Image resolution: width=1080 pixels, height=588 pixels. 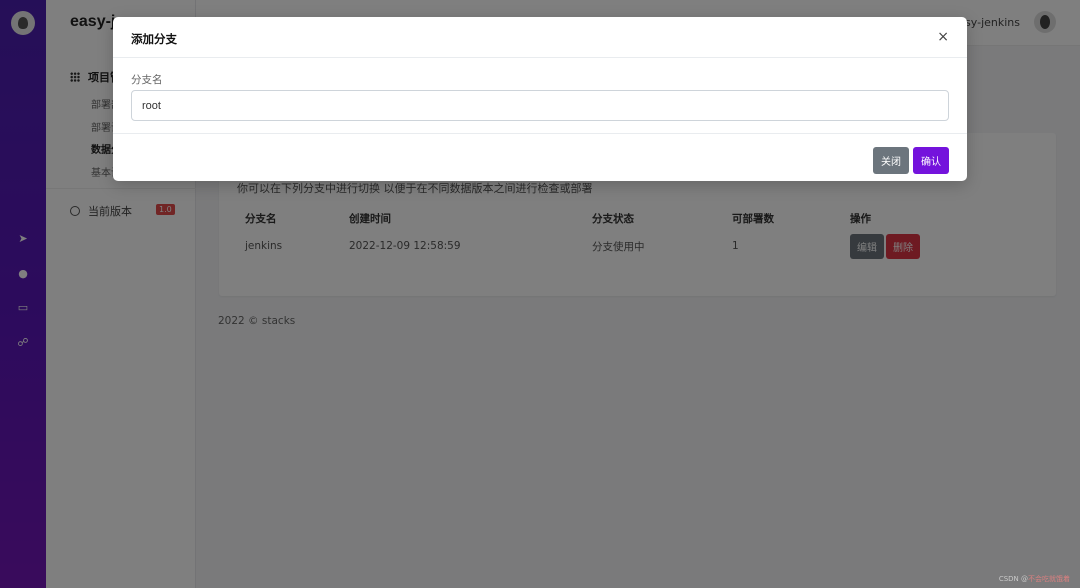 What do you see at coordinates (540, 37) in the screenshot?
I see `modal-header: 添加分支 ×` at bounding box center [540, 37].